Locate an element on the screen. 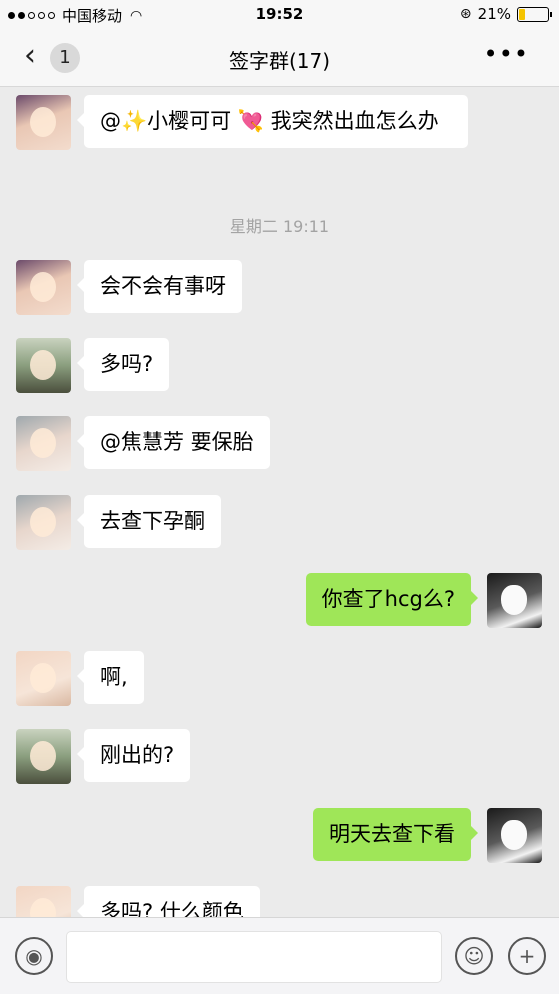  voice-icon: ◉ is located at coordinates (34, 956).